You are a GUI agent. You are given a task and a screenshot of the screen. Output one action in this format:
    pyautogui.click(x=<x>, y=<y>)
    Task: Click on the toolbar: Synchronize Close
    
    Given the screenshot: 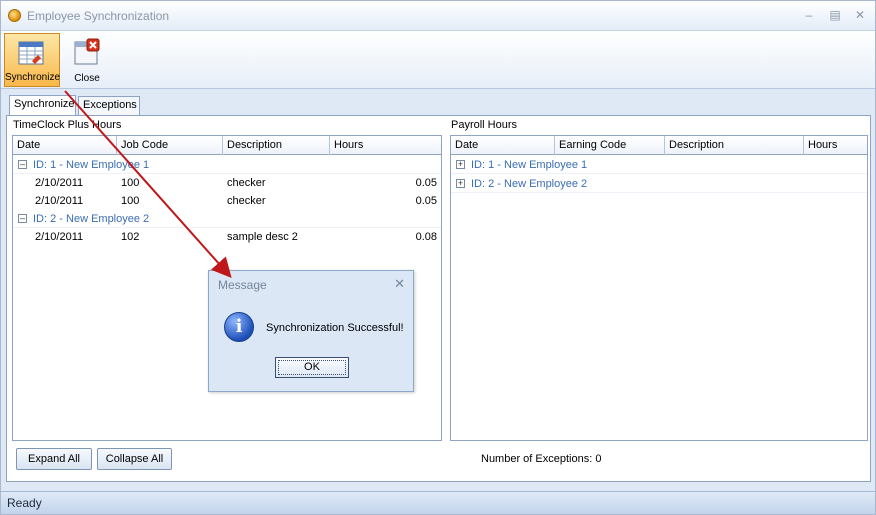 What is the action you would take?
    pyautogui.click(x=438, y=60)
    